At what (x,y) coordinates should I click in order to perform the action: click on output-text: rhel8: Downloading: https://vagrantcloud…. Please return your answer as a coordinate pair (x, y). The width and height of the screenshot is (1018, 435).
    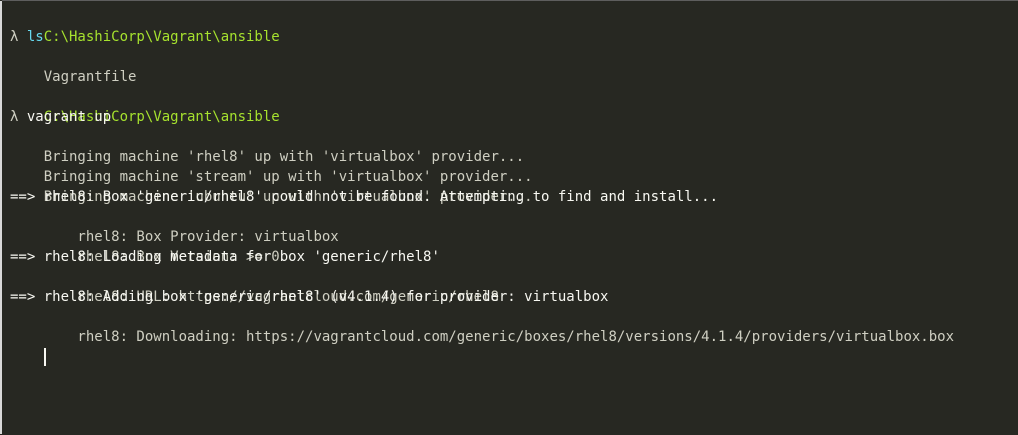
    Looking at the image, I should click on (499, 337).